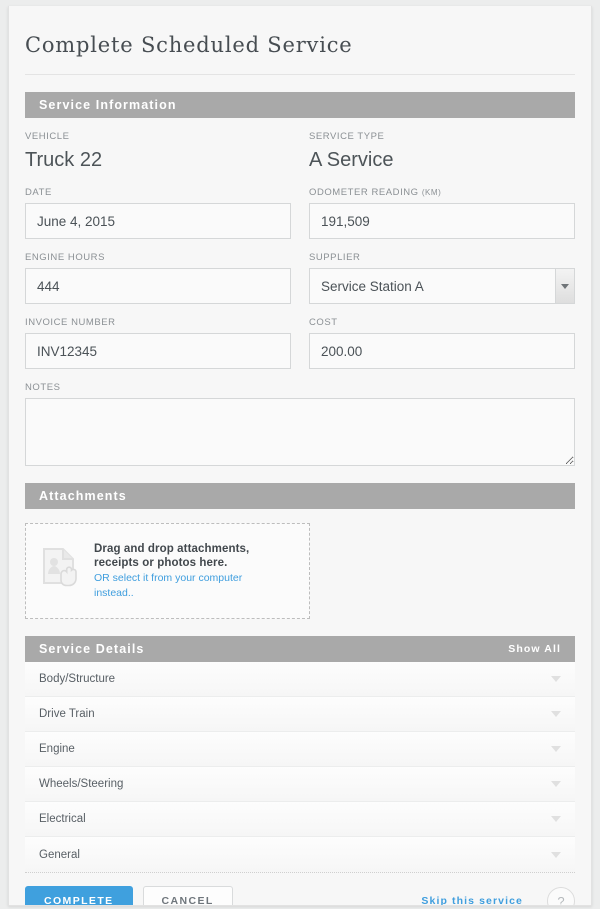  What do you see at coordinates (62, 819) in the screenshot?
I see `service-detail-label: Electrical` at bounding box center [62, 819].